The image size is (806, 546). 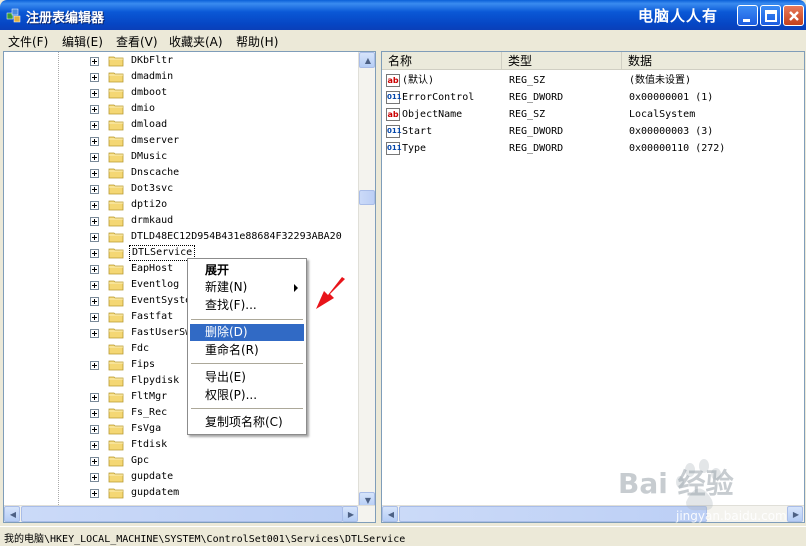 I want to click on tree-item-label: EapHost, so click(x=152, y=268).